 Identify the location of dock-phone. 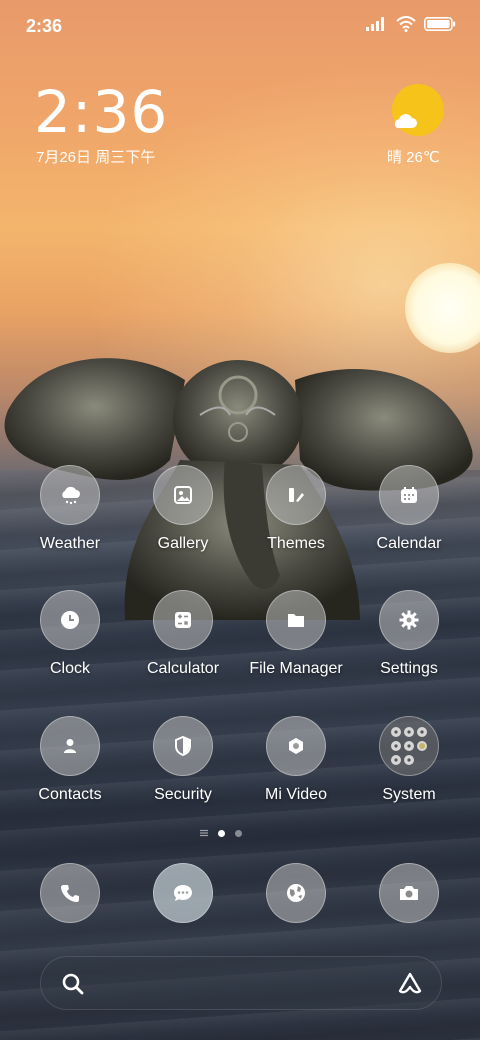
(70, 893).